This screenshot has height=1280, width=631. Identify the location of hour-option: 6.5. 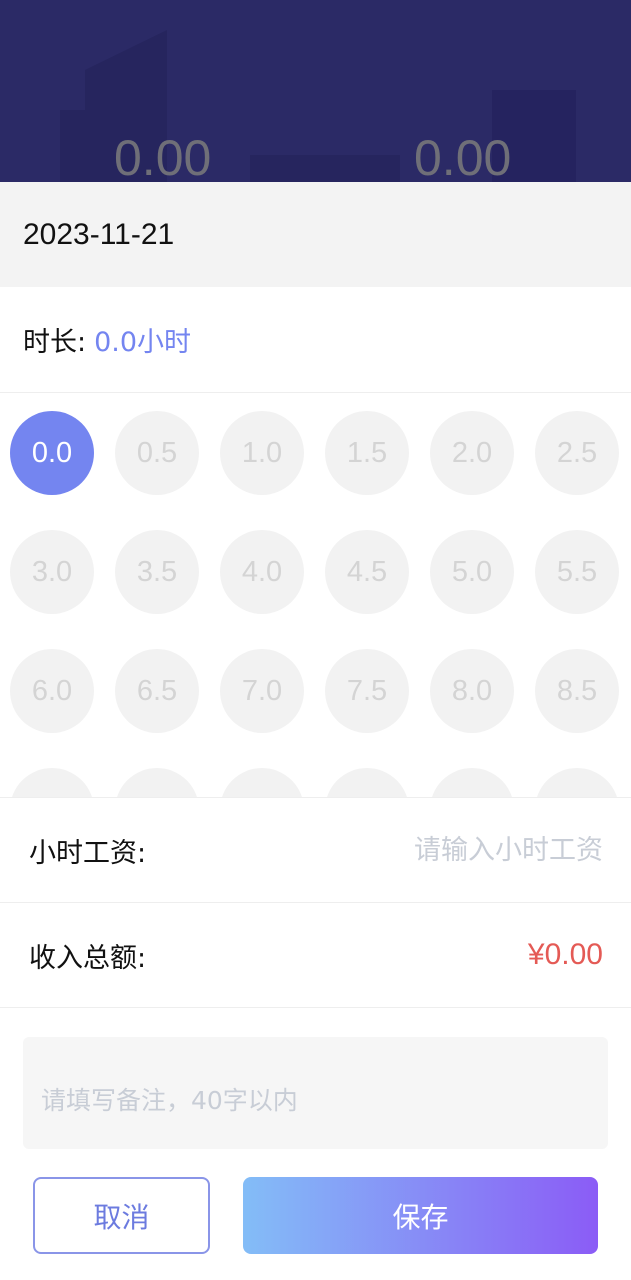
(157, 691).